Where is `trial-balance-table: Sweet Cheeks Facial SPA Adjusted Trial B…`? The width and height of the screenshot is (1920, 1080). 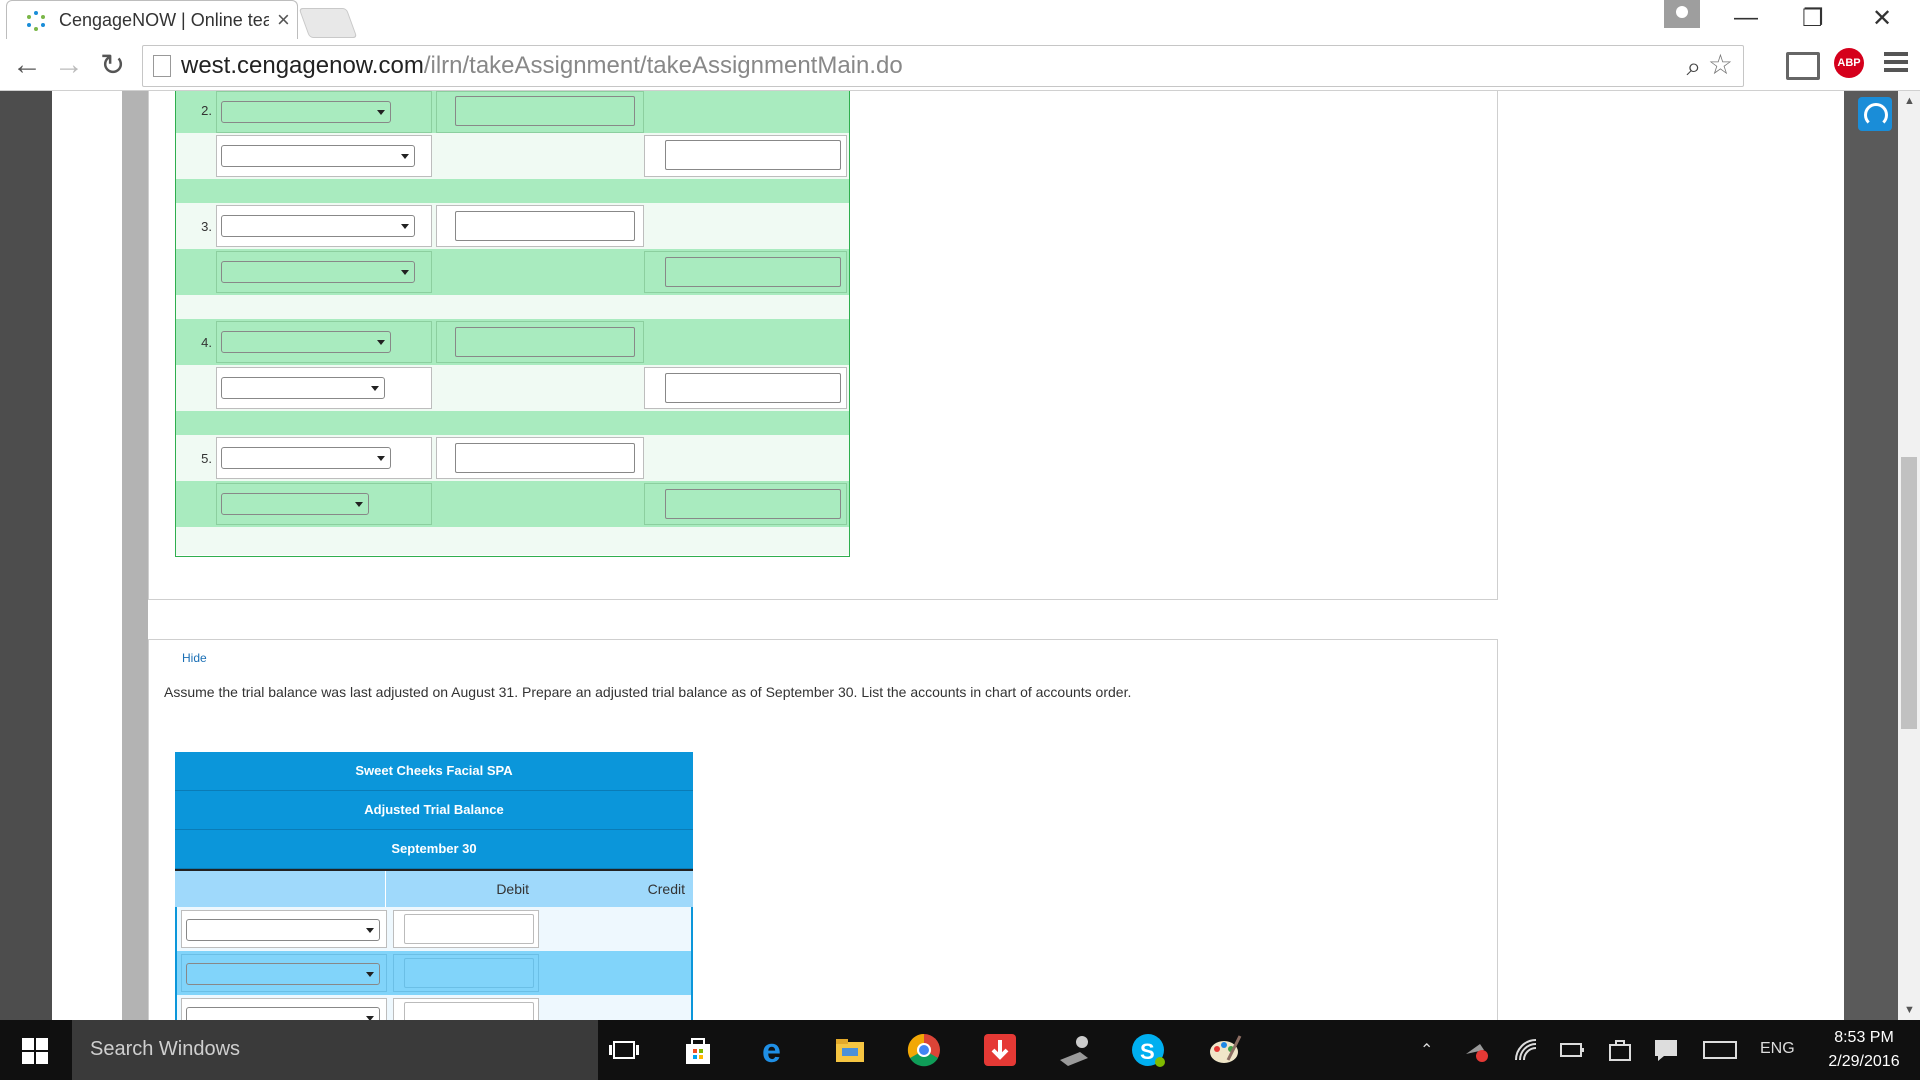 trial-balance-table: Sweet Cheeks Facial SPA Adjusted Trial B… is located at coordinates (434, 893).